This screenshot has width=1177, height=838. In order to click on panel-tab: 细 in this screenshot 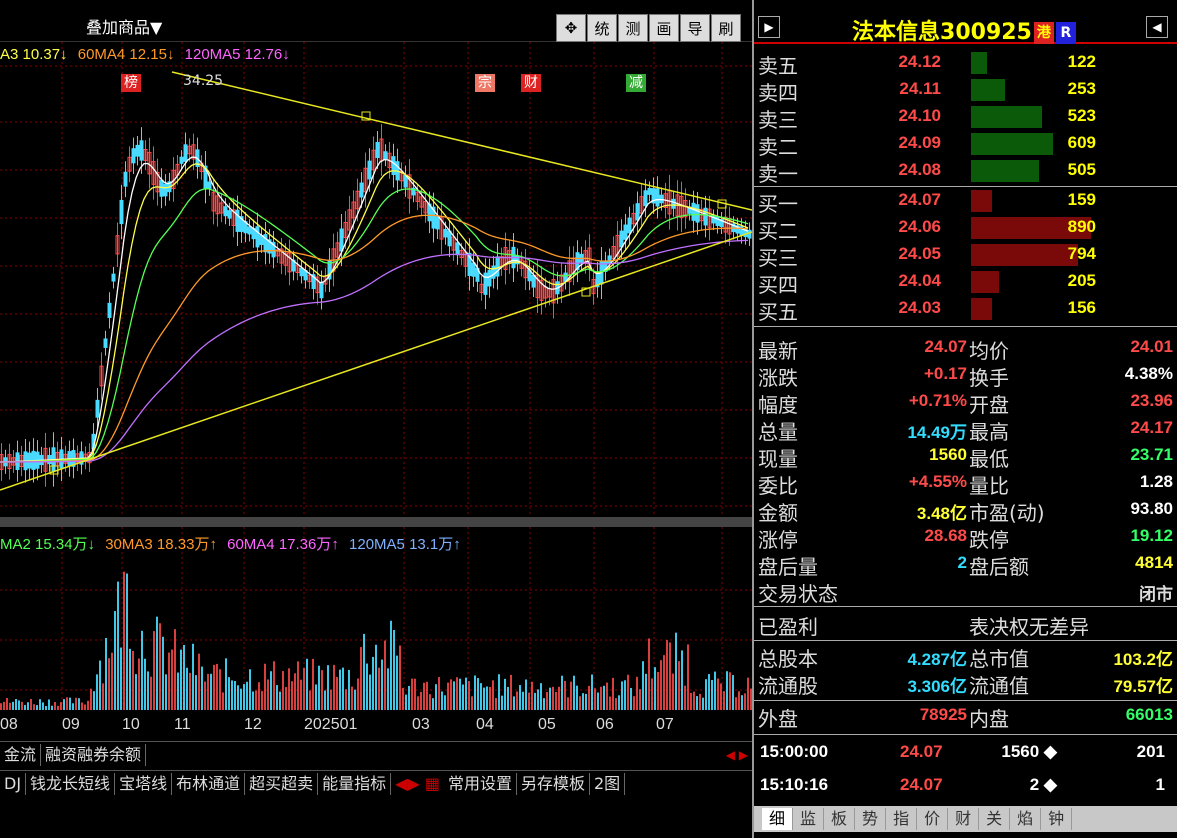, I will do `click(778, 819)`.